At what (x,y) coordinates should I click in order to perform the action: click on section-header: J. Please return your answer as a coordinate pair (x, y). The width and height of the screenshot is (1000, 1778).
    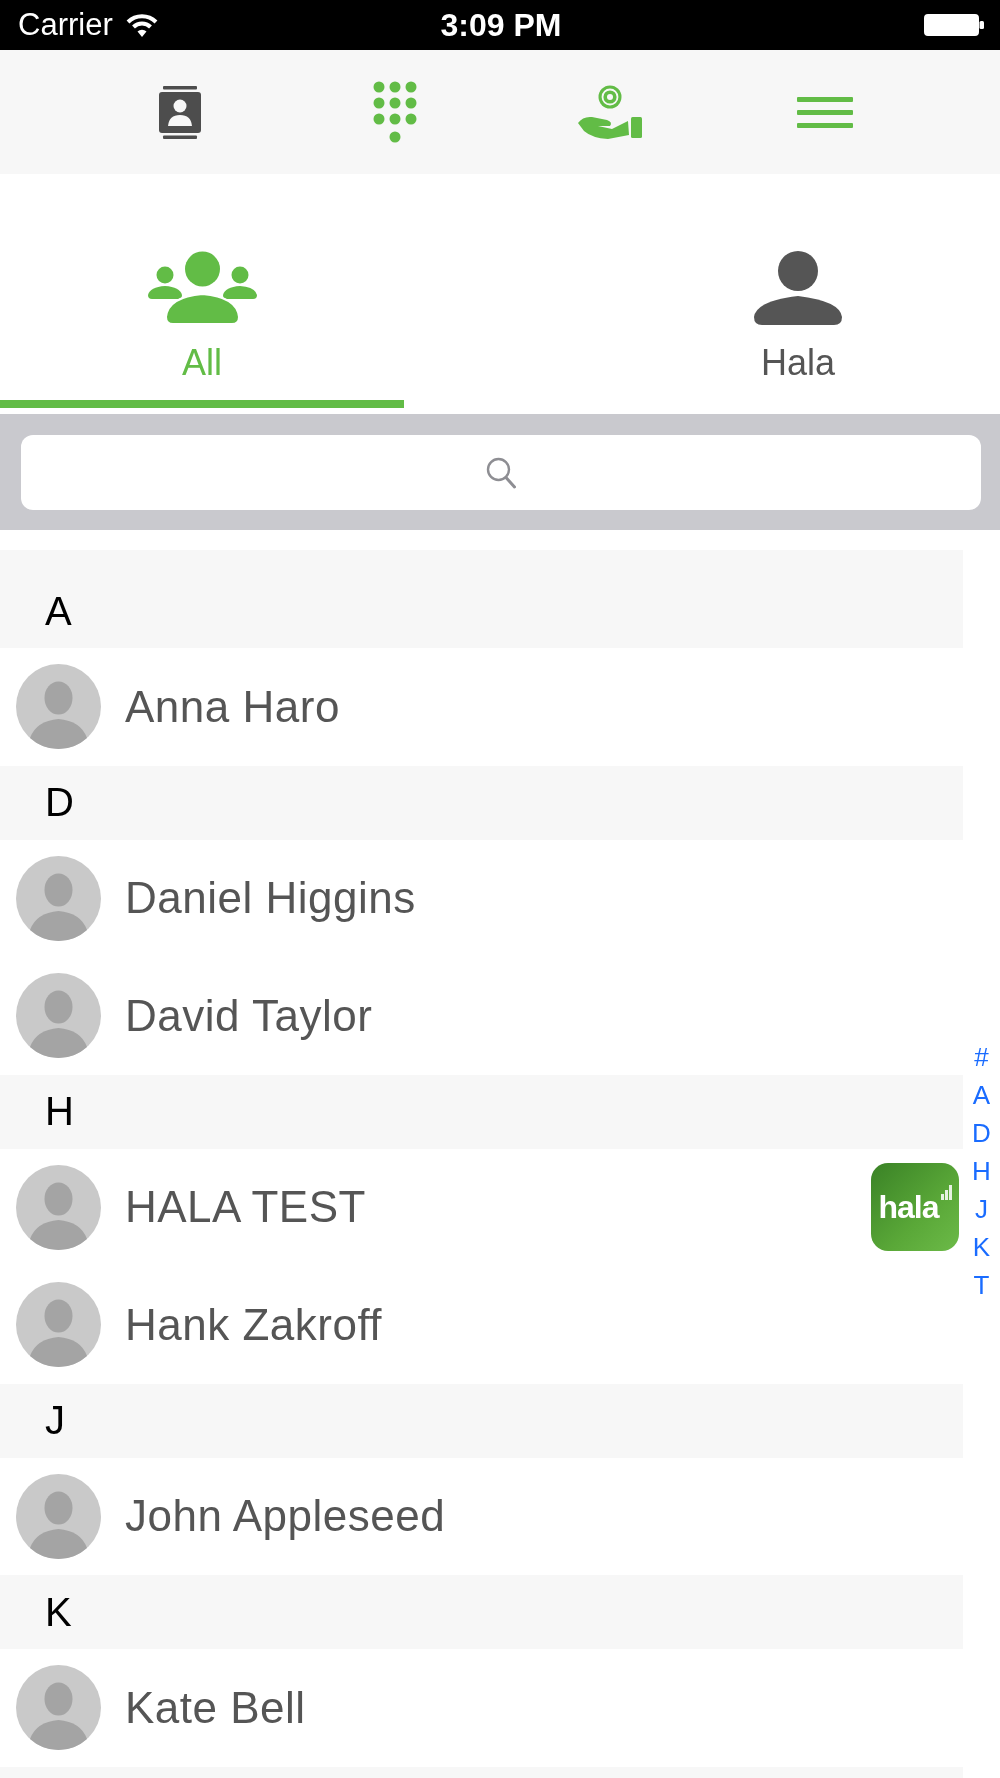
    Looking at the image, I should click on (481, 1420).